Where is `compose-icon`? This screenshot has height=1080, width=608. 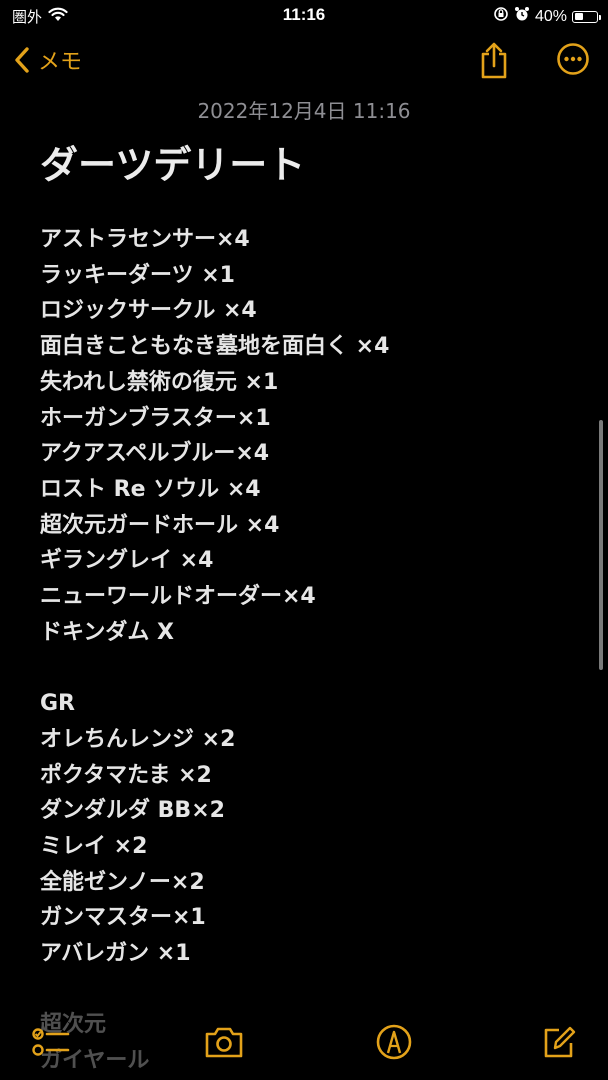
compose-icon is located at coordinates (559, 1044).